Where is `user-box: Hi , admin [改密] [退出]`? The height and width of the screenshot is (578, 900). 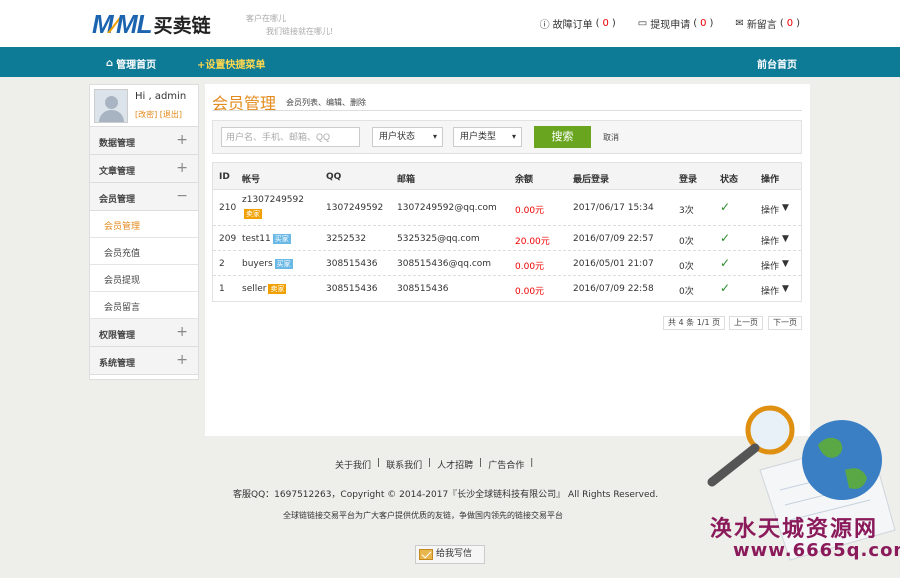
user-box: Hi , admin [改密] [退出] is located at coordinates (144, 106).